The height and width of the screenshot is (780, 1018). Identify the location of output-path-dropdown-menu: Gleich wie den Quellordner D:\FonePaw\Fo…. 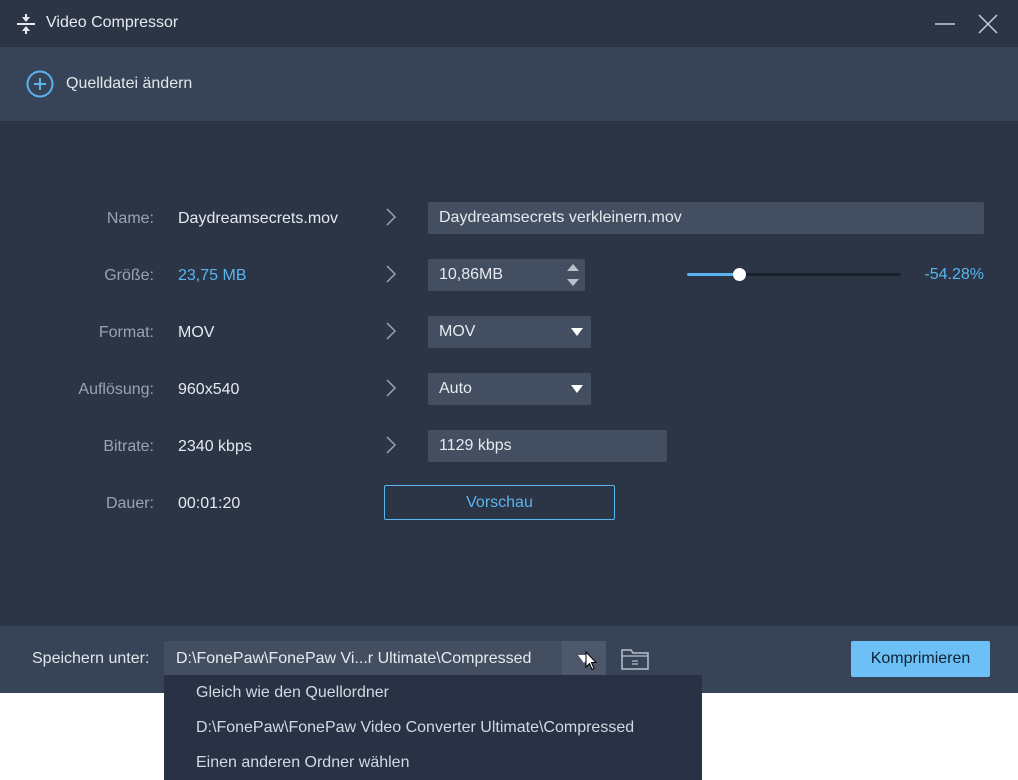
(433, 727).